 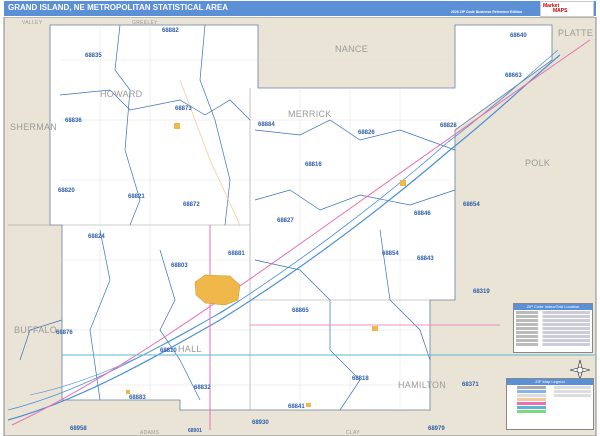 I want to click on zip-label: 68958, so click(x=78, y=429).